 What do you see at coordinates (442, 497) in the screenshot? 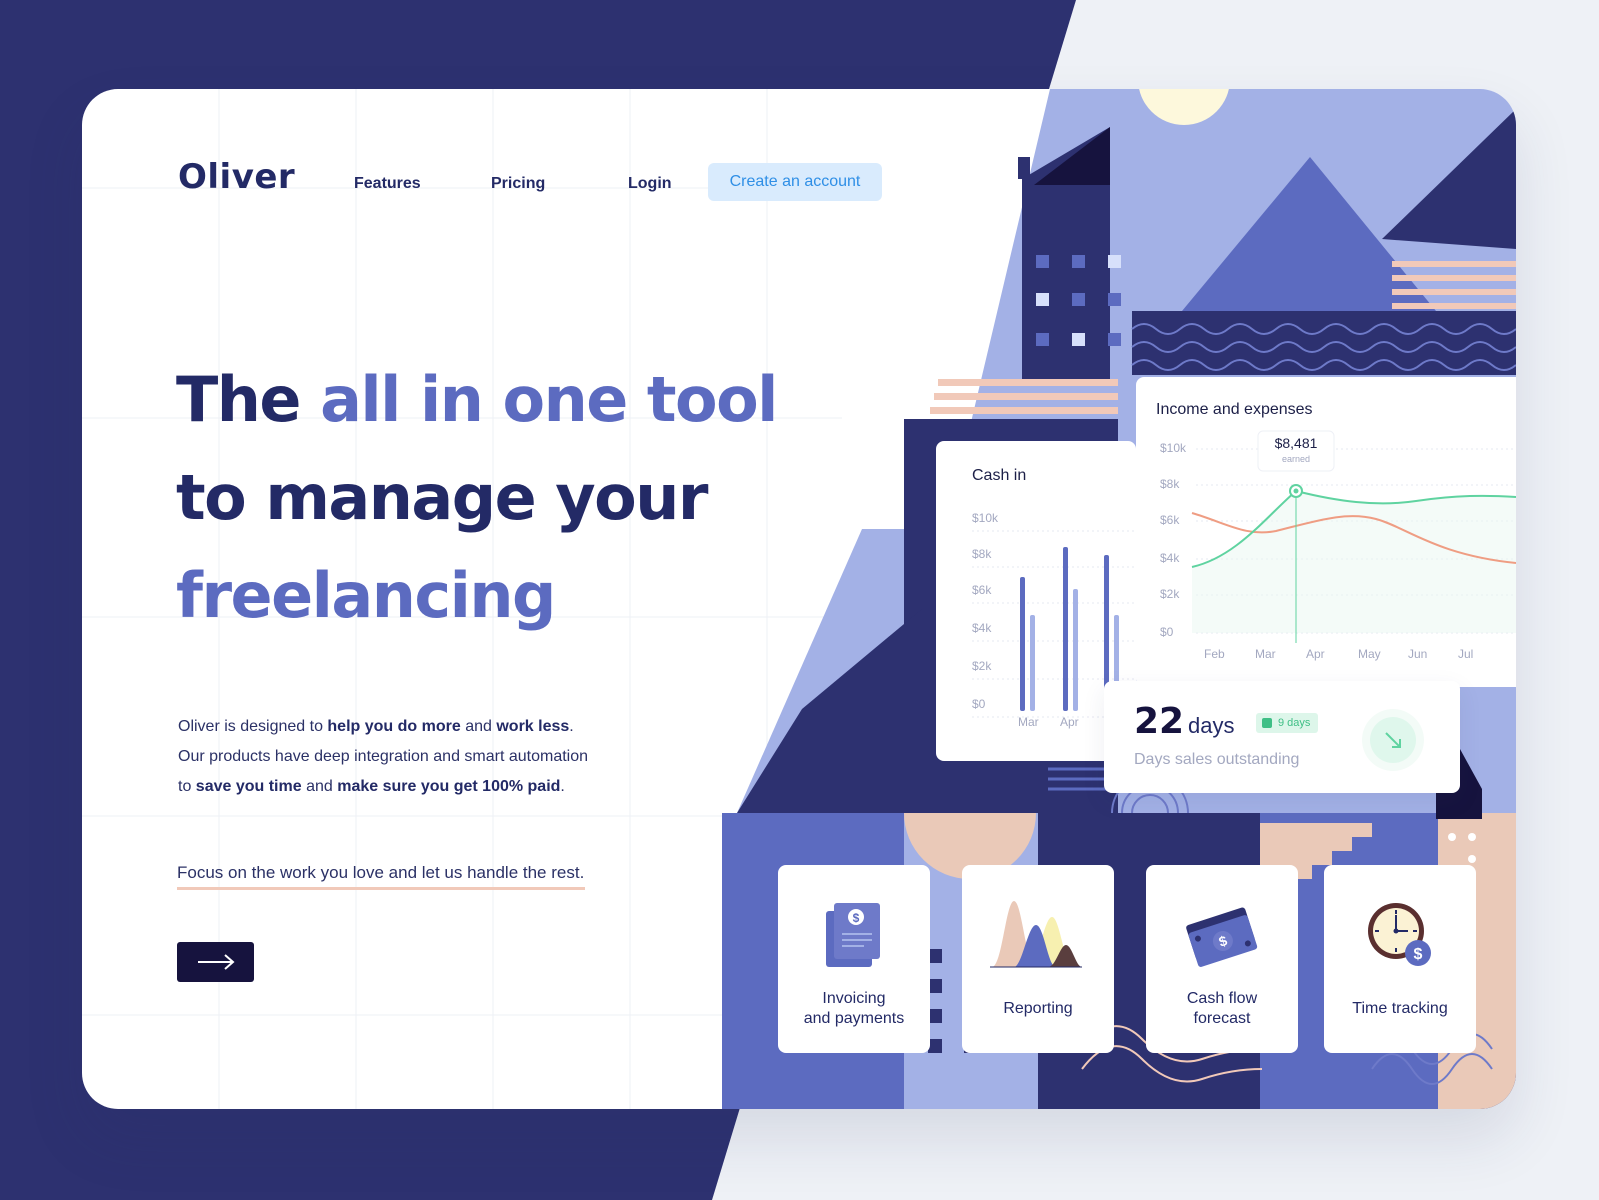
I see `headline-line-2: to manage your` at bounding box center [442, 497].